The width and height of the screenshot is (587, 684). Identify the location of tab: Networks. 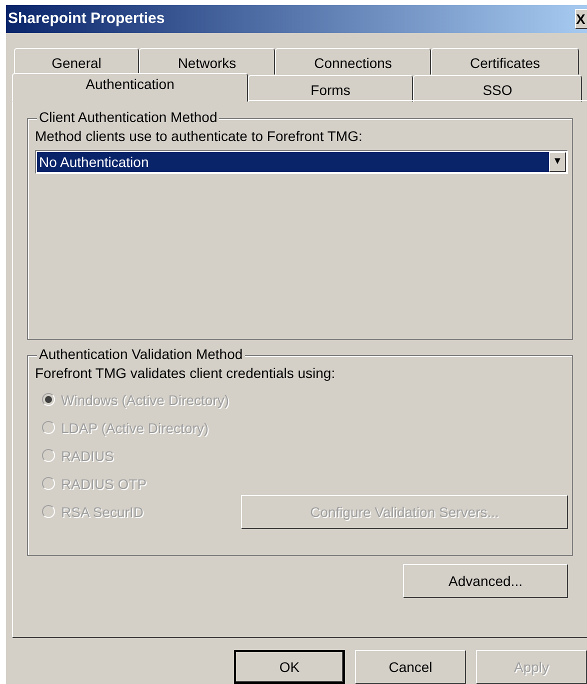
(207, 61).